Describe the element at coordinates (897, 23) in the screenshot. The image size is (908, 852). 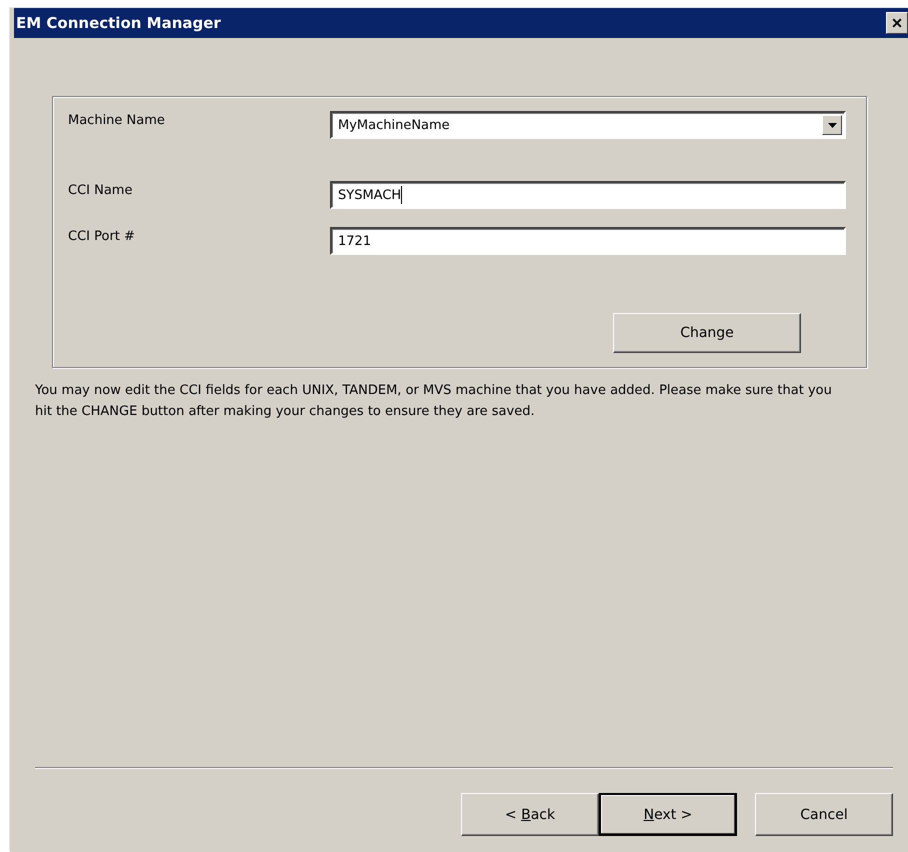
I see `close-button: ×` at that location.